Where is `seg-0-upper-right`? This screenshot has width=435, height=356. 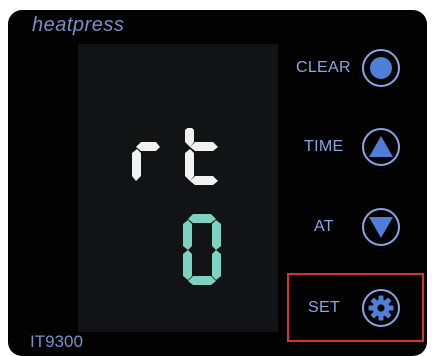 seg-0-upper-right is located at coordinates (216, 235).